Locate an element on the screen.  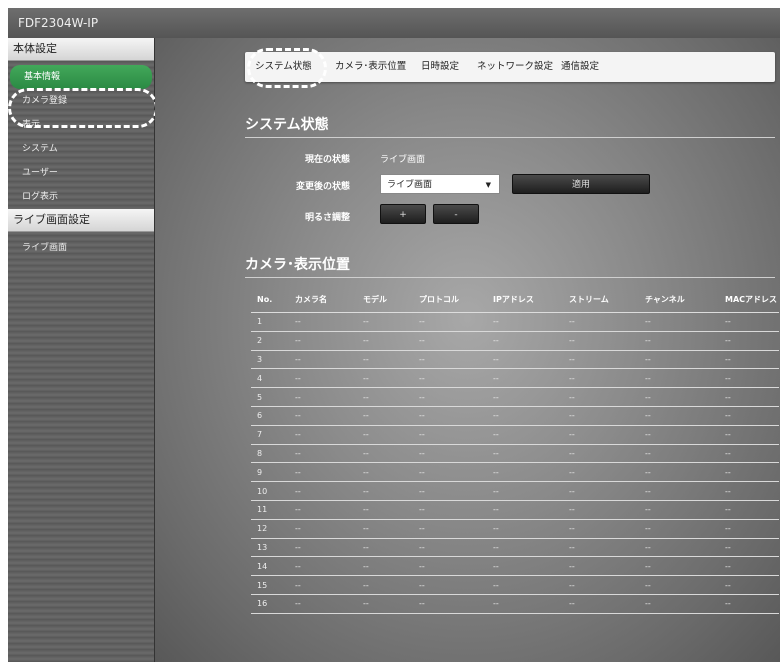
tab-network: ネットワーク設定 is located at coordinates (515, 67).